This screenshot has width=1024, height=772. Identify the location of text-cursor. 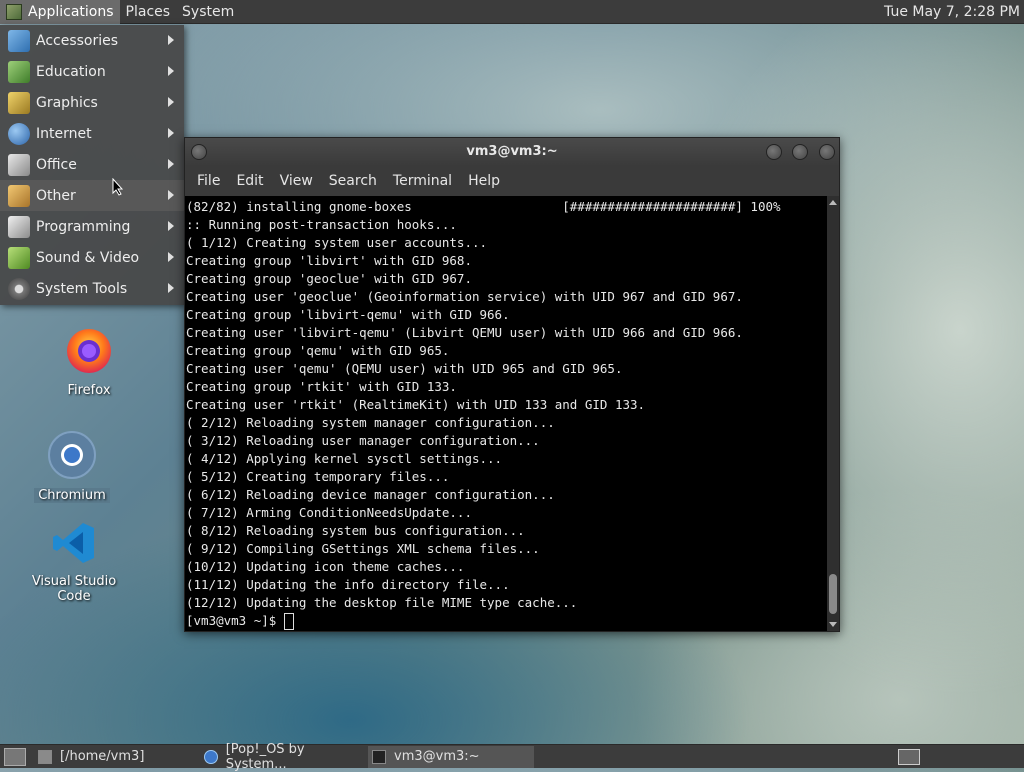
(288, 621).